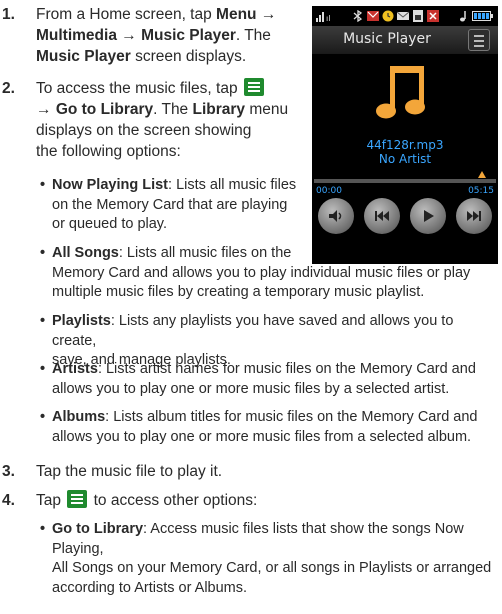 This screenshot has height=614, width=502. I want to click on notification-icon, so click(433, 16).